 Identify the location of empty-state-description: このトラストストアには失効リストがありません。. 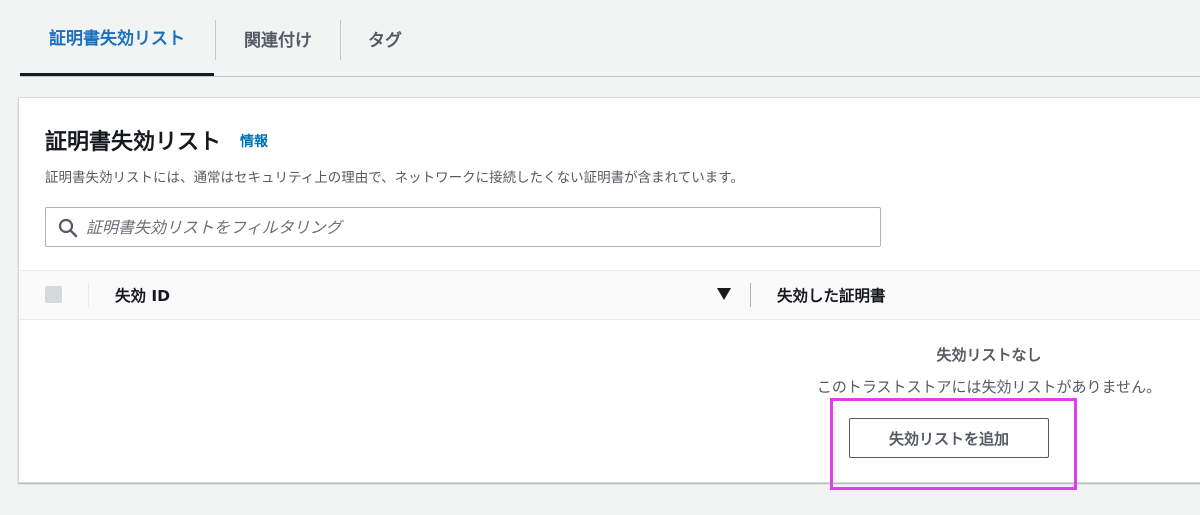
(989, 387).